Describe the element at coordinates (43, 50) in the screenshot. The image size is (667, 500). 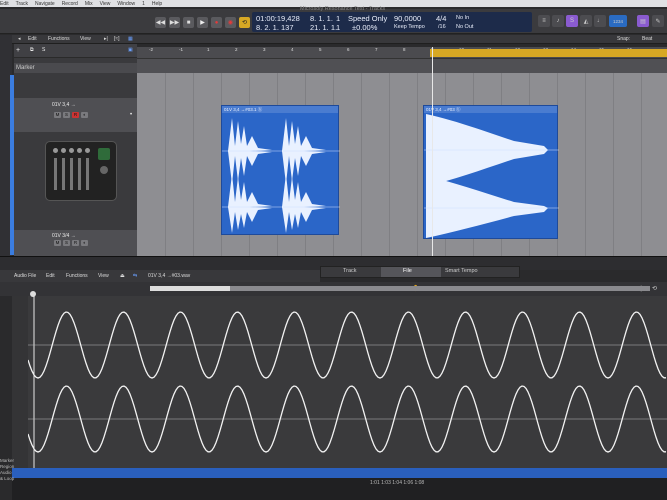
I see `global-solo-icon: S` at that location.